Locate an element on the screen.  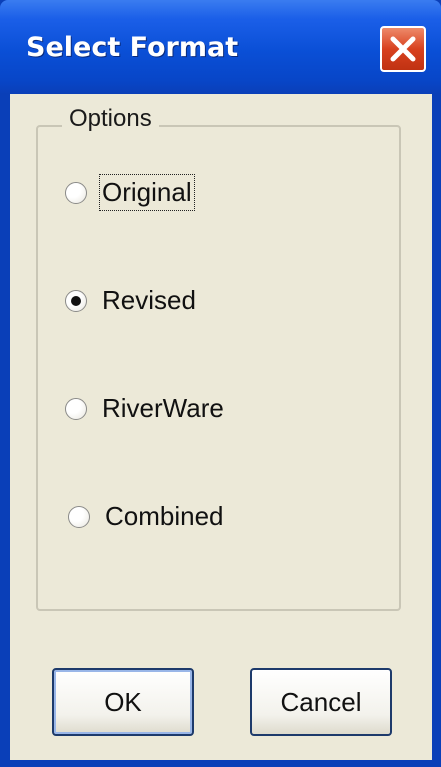
cancel-button: Cancel is located at coordinates (321, 702).